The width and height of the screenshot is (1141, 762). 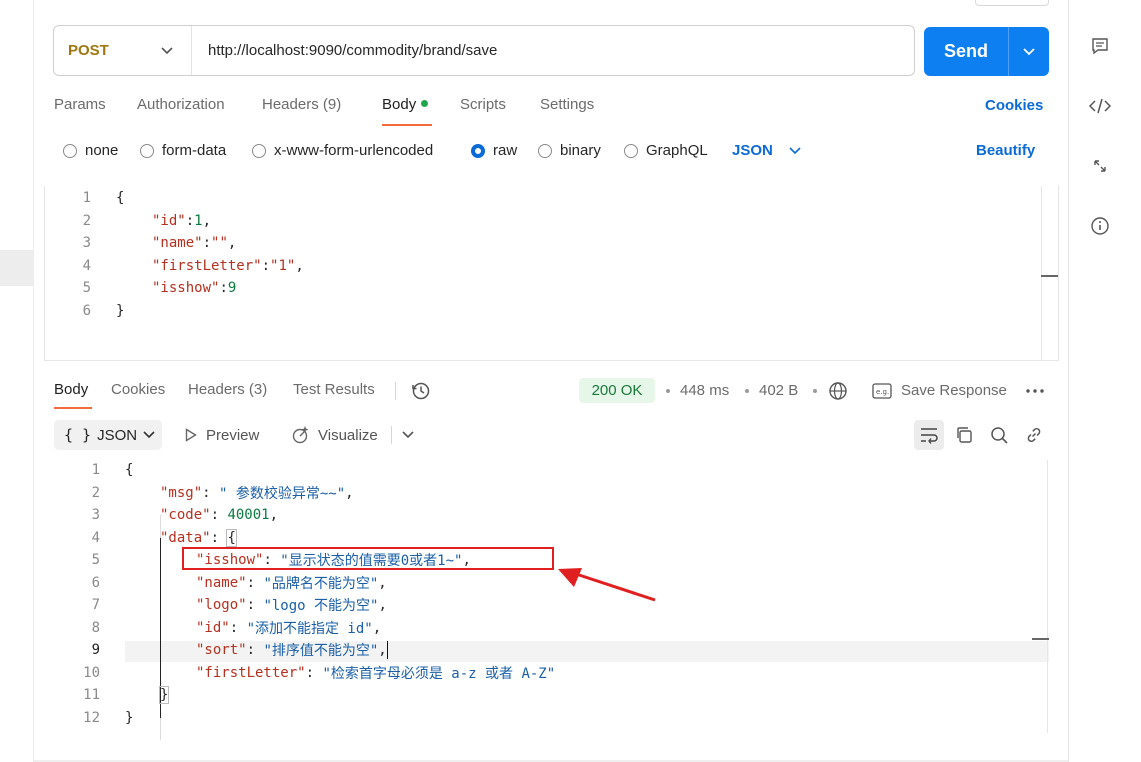 I want to click on visualize-options-button, so click(x=408, y=435).